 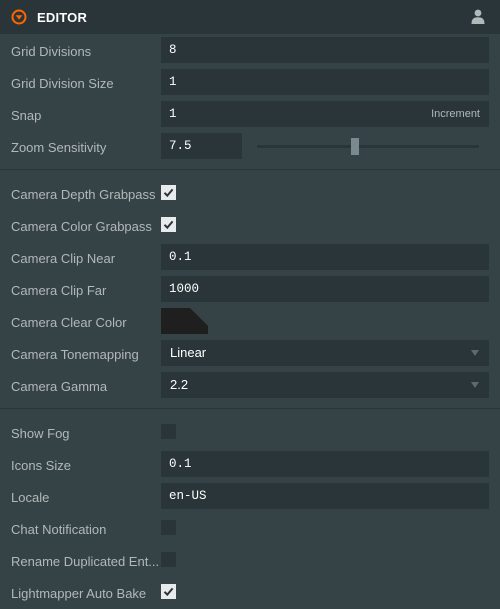 I want to click on rename-duplicated-checkbox, so click(x=168, y=559).